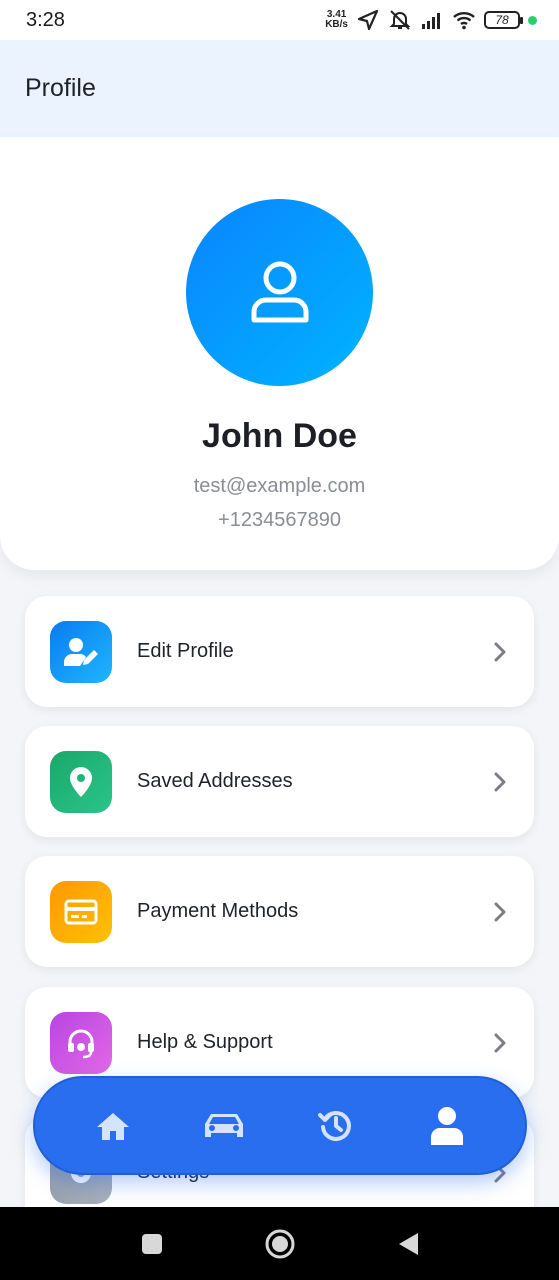  I want to click on profile-phone: +1234567890, so click(279, 520).